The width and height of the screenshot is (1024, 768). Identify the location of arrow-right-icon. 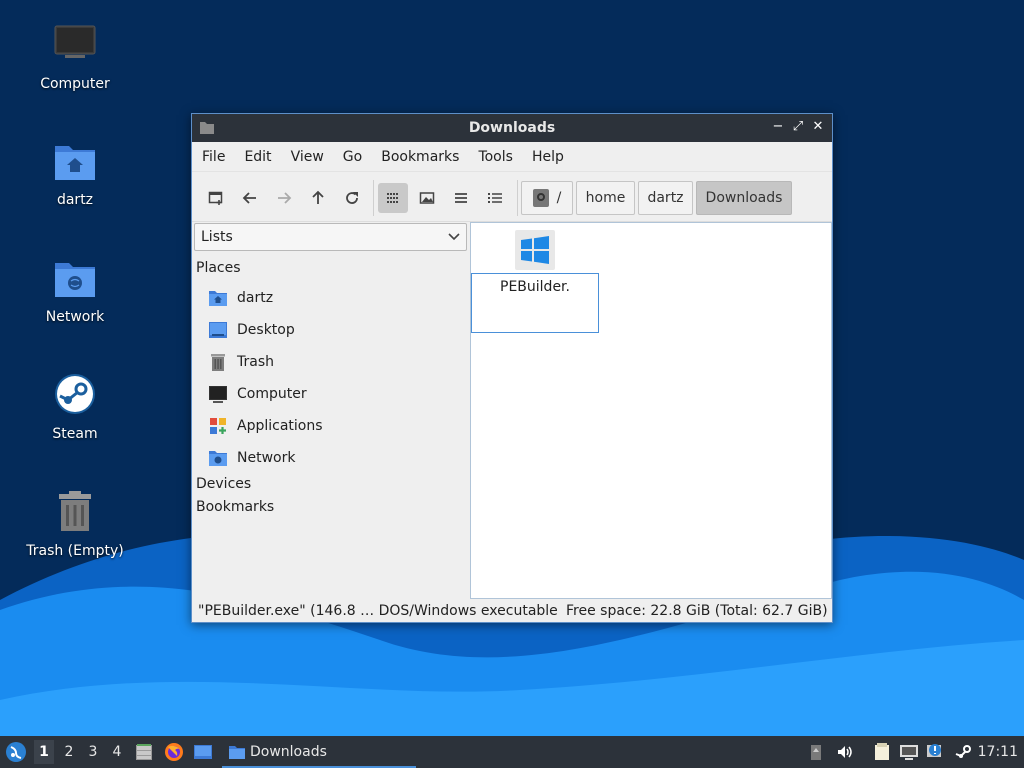
(285, 198).